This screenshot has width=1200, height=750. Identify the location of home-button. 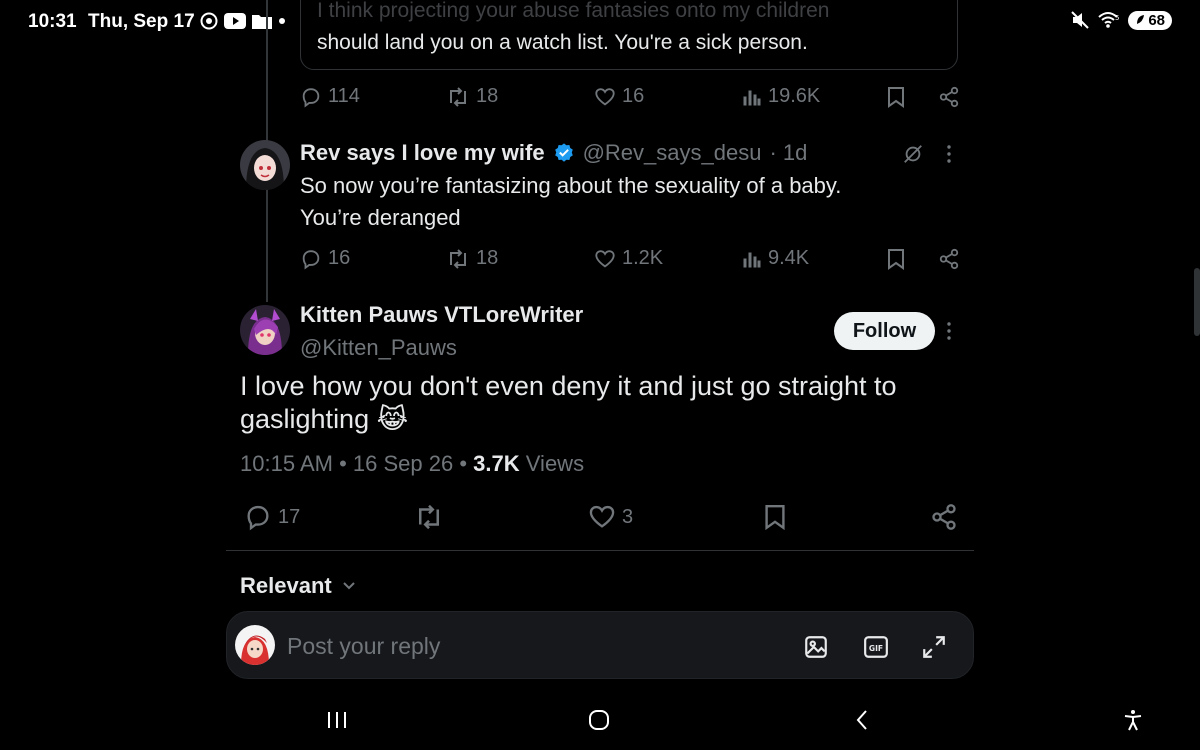
(599, 720).